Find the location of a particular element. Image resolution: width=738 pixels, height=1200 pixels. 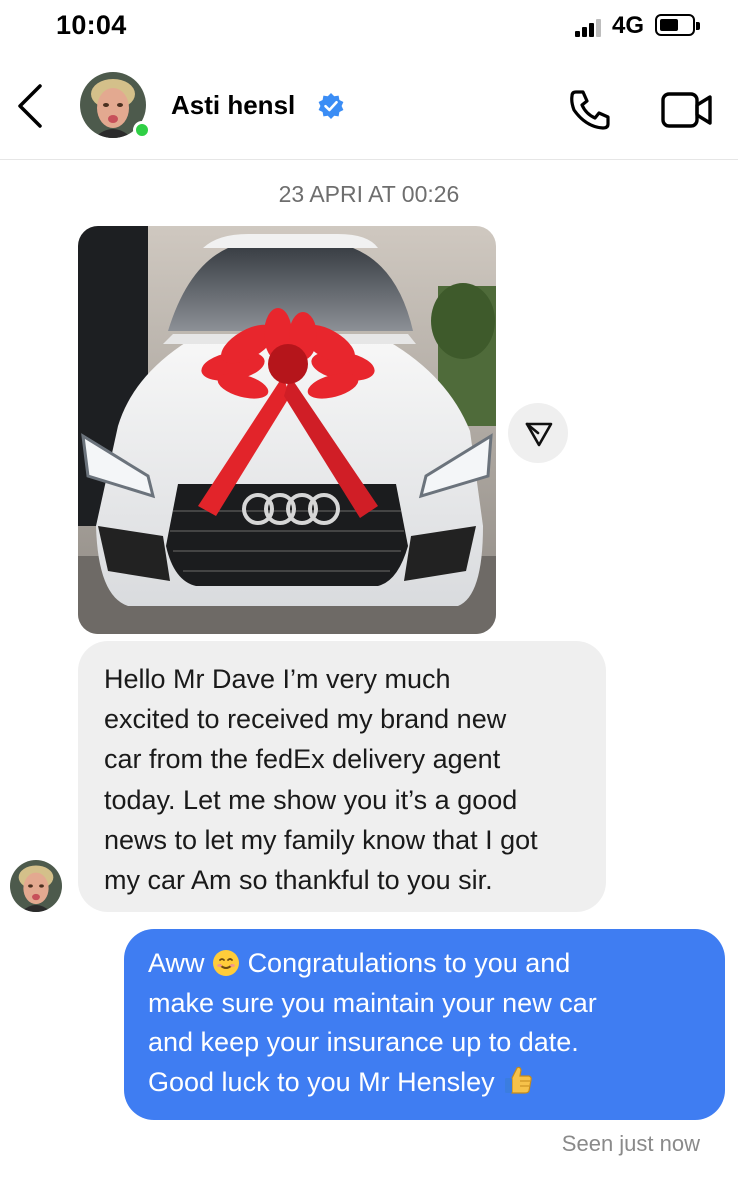

video-camera-icon is located at coordinates (686, 110).